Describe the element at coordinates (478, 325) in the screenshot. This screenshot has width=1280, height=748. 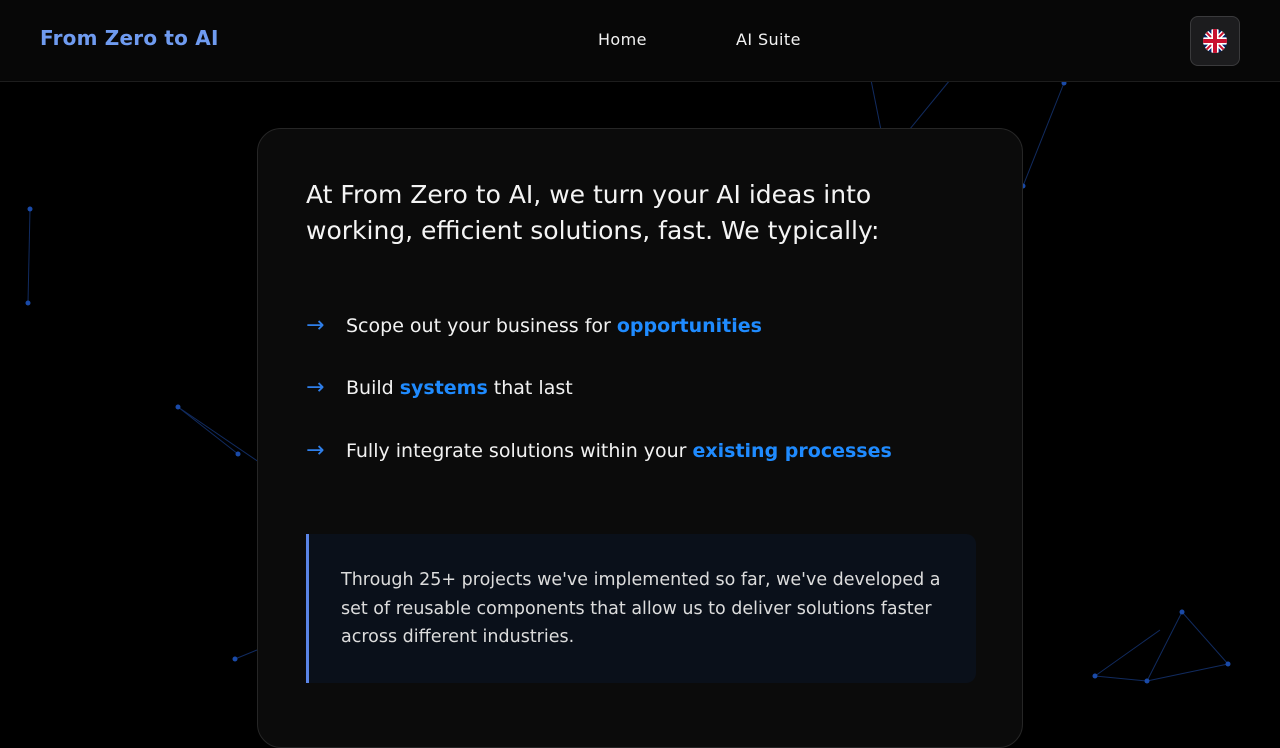
I see `point-text: Scope out your business for` at that location.